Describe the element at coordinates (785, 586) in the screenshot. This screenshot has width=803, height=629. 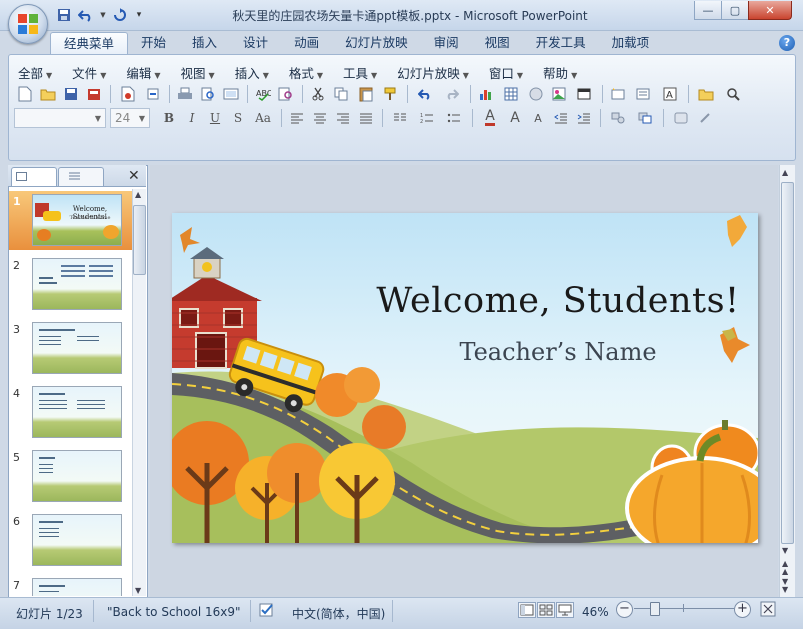
I see `next-slide-icon: ▼ ▼` at that location.